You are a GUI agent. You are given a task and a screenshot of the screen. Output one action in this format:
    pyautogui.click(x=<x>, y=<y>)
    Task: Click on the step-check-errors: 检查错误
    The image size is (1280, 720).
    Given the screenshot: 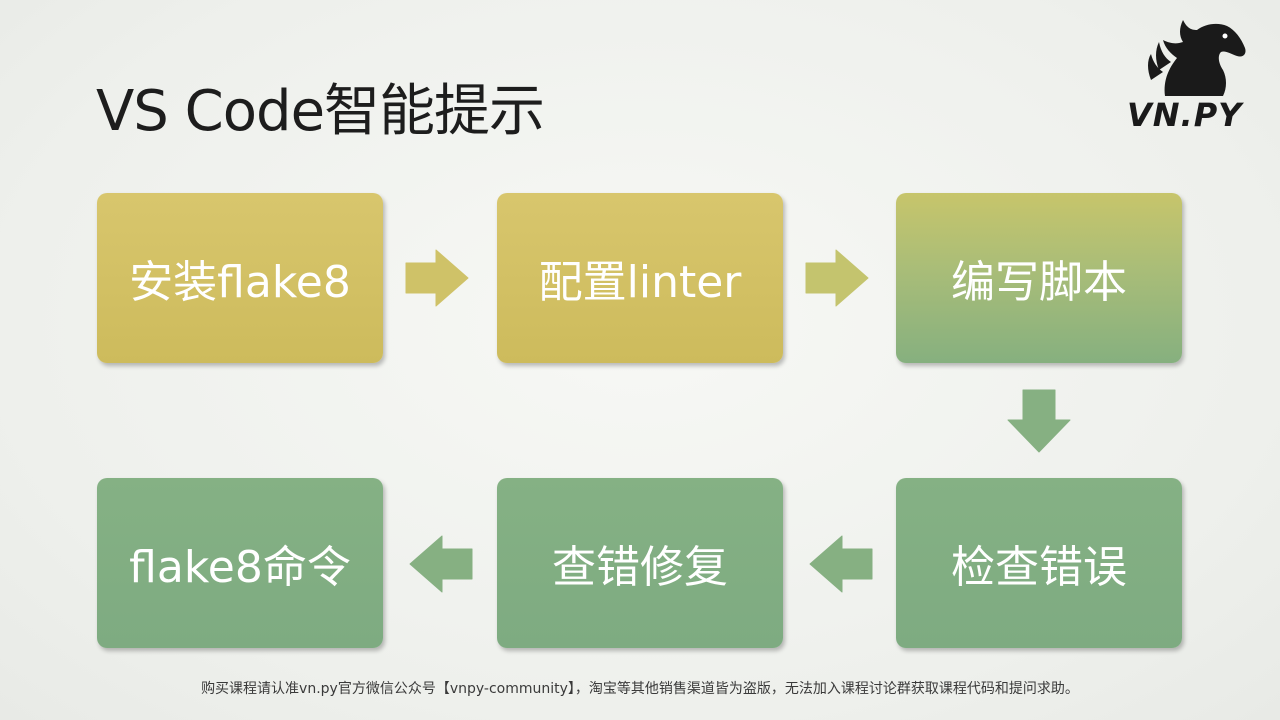 What is the action you would take?
    pyautogui.click(x=1039, y=563)
    